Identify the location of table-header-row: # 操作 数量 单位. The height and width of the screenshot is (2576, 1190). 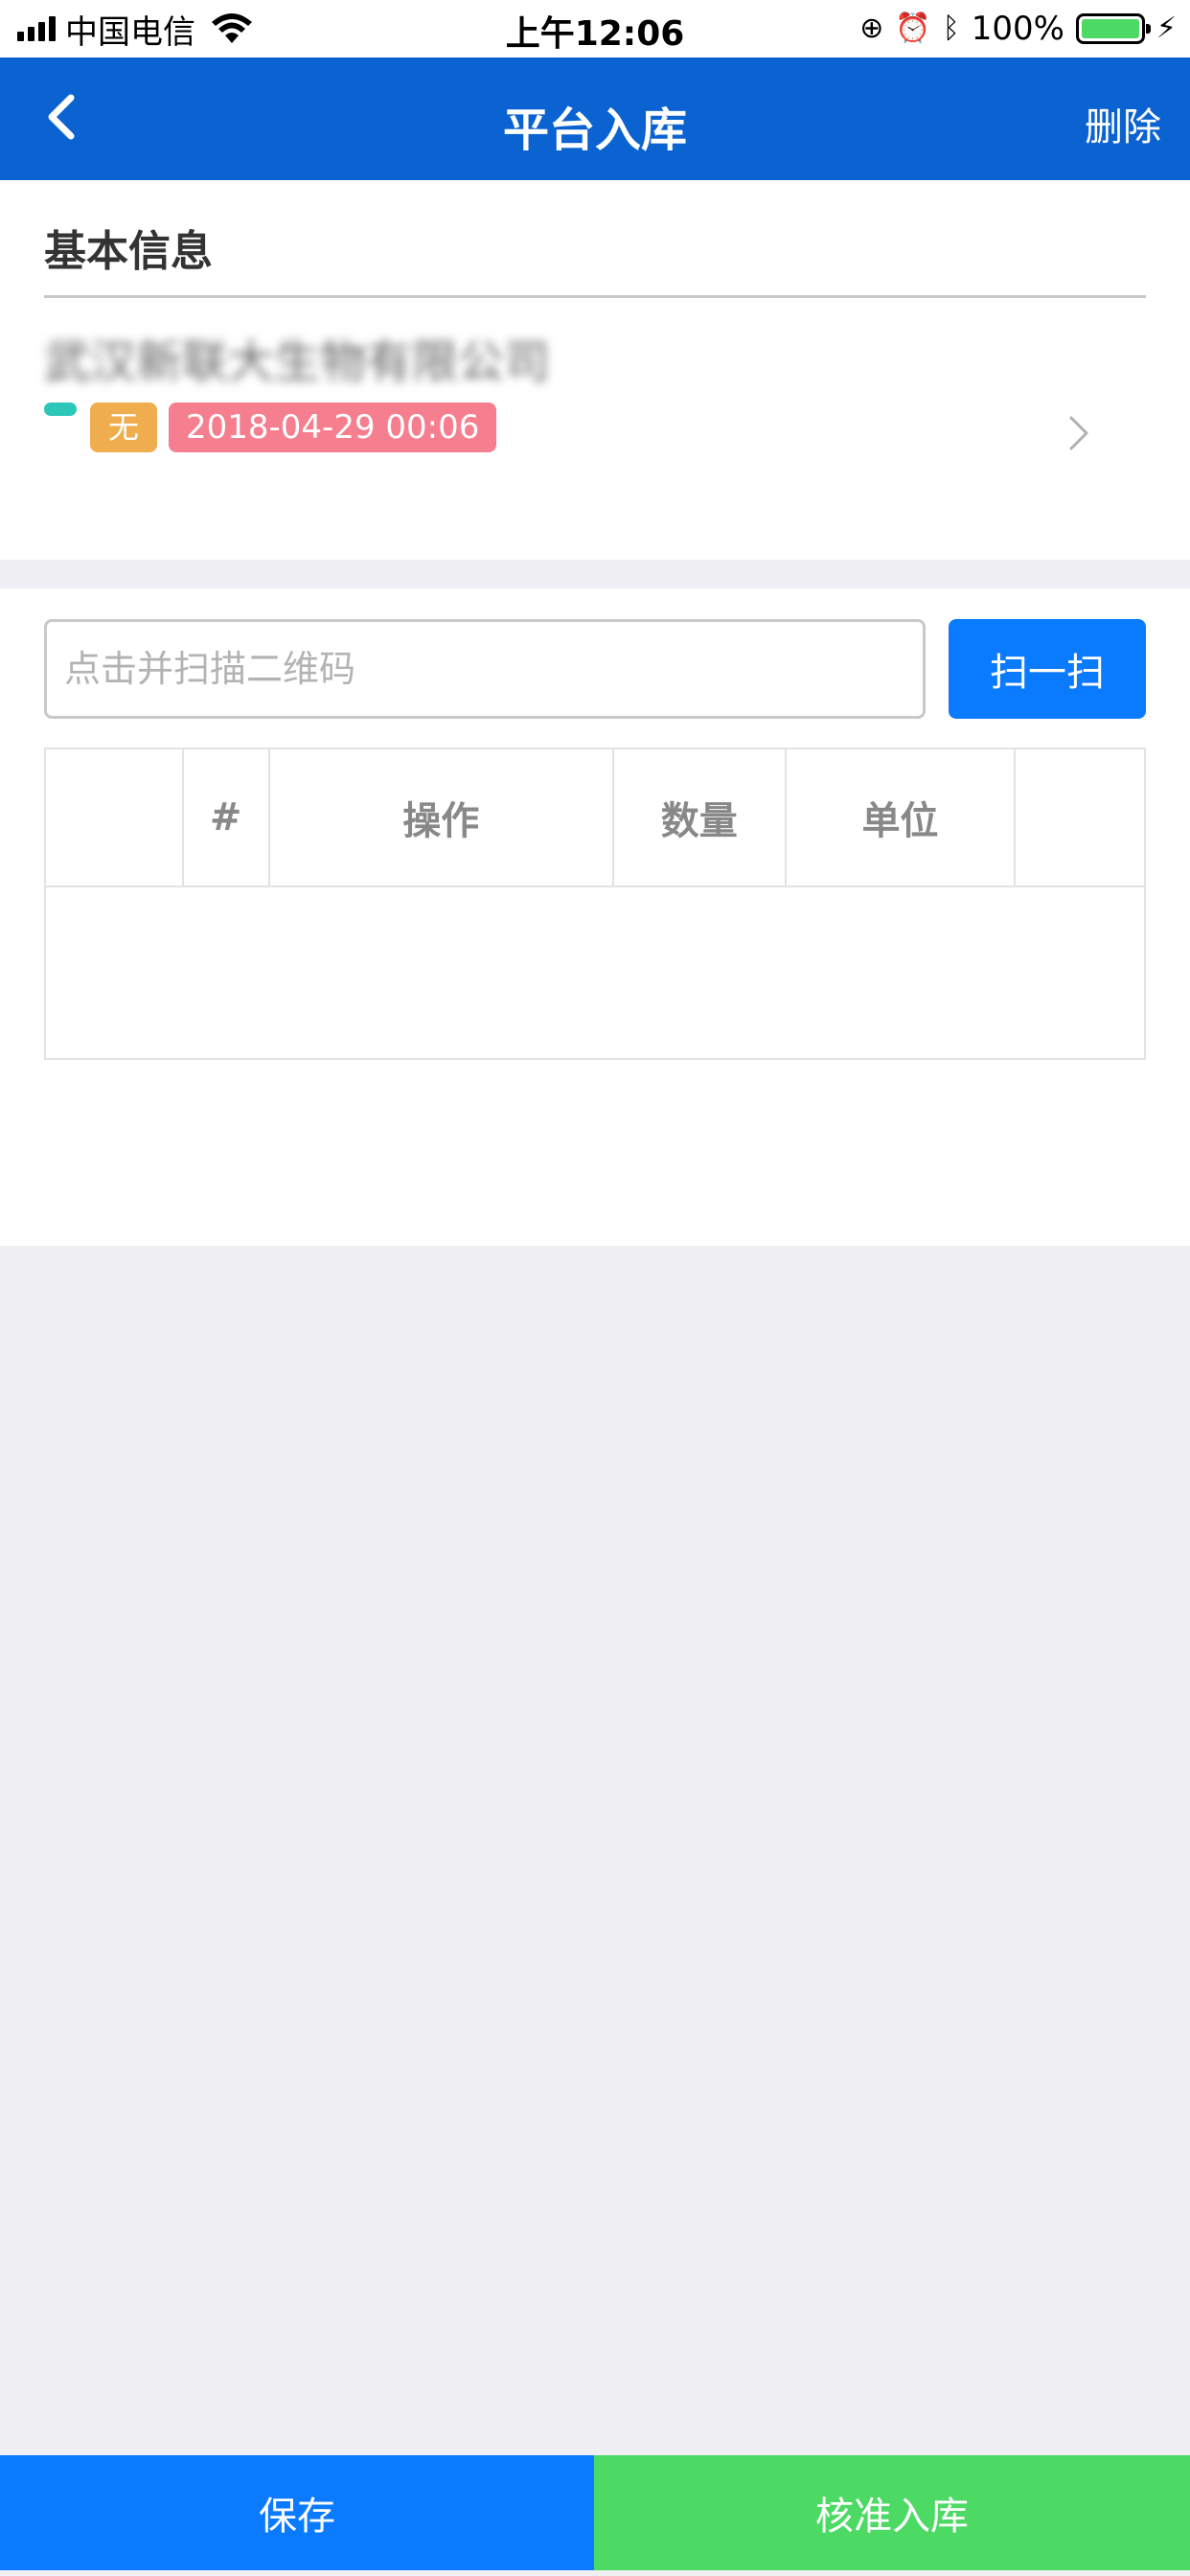
(595, 817).